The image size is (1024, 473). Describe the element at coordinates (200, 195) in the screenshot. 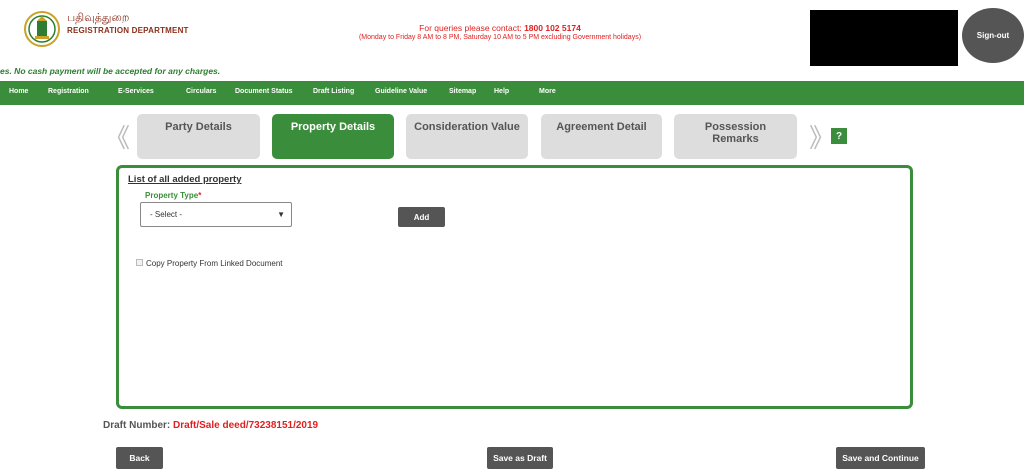

I see `required-mark: *` at that location.